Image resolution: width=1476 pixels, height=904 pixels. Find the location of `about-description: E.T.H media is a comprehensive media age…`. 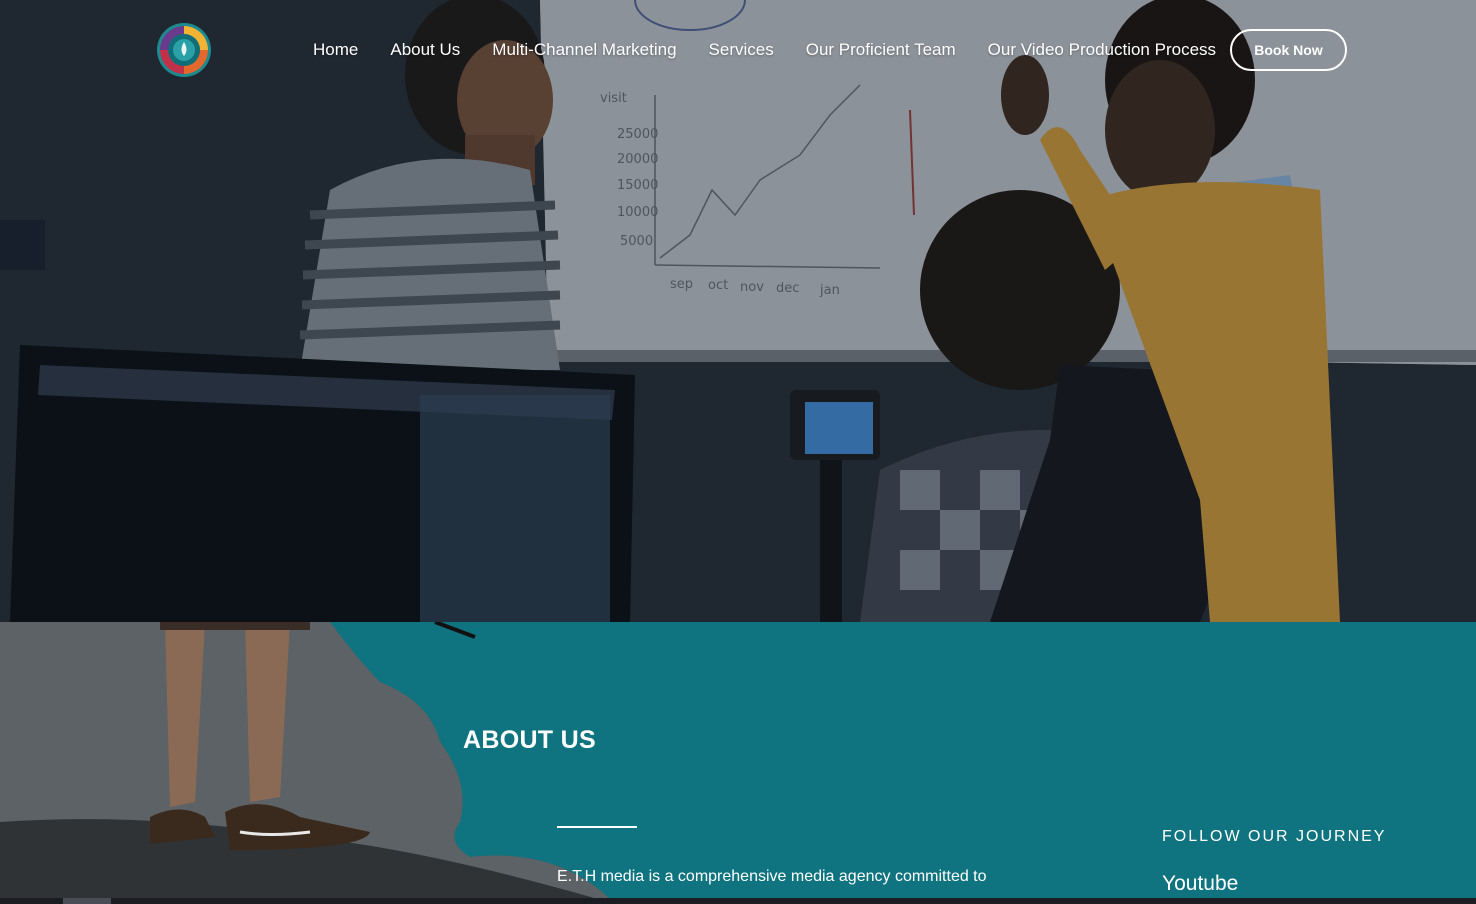

about-description: E.T.H media is a comprehensive media age… is located at coordinates (772, 876).